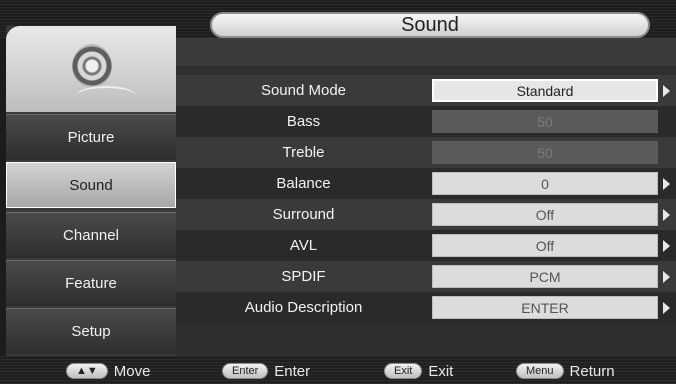  Describe the element at coordinates (441, 371) in the screenshot. I see `hint-label: Exit` at that location.